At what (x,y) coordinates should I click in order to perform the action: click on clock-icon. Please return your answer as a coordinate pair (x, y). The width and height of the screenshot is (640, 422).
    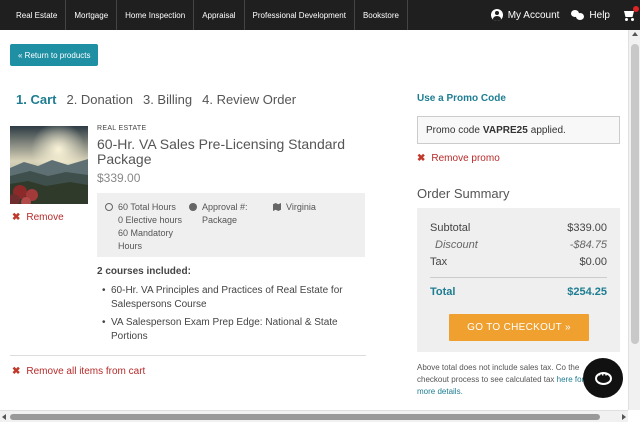
    Looking at the image, I should click on (109, 207).